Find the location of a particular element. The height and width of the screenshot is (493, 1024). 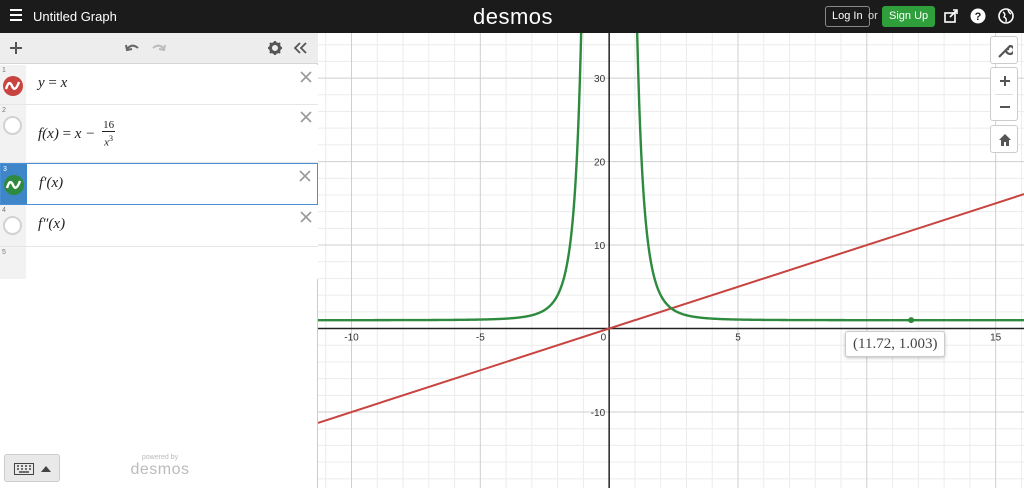

collapse-panel-icon is located at coordinates (300, 48).